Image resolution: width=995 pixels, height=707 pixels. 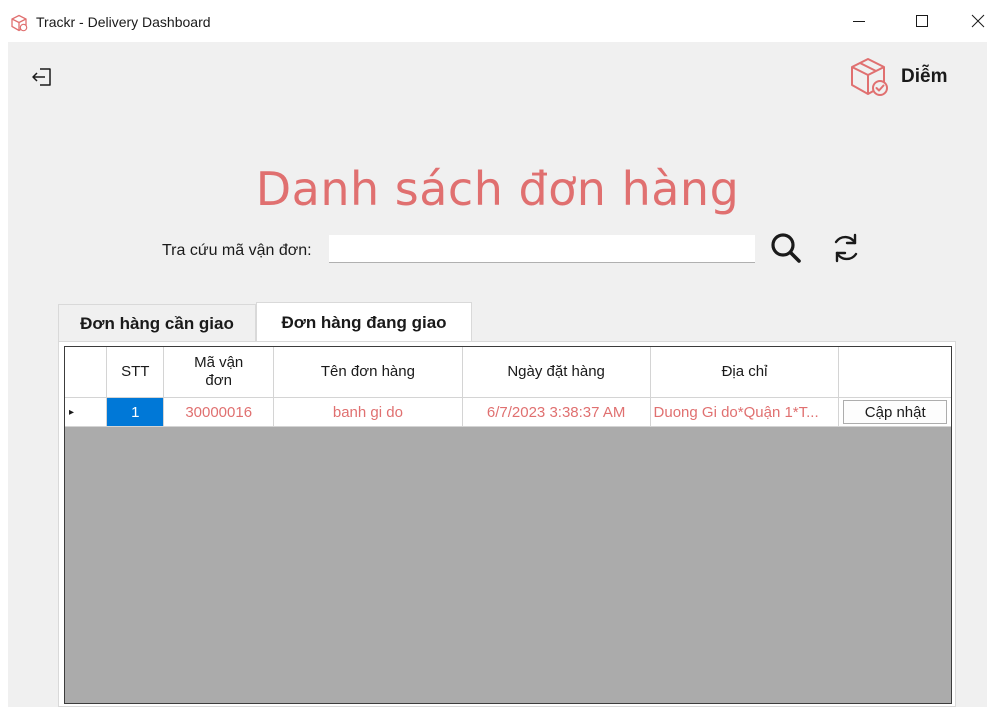 I want to click on cell-order-date: 6/7/2023 3:38:37 AM, so click(x=556, y=412).